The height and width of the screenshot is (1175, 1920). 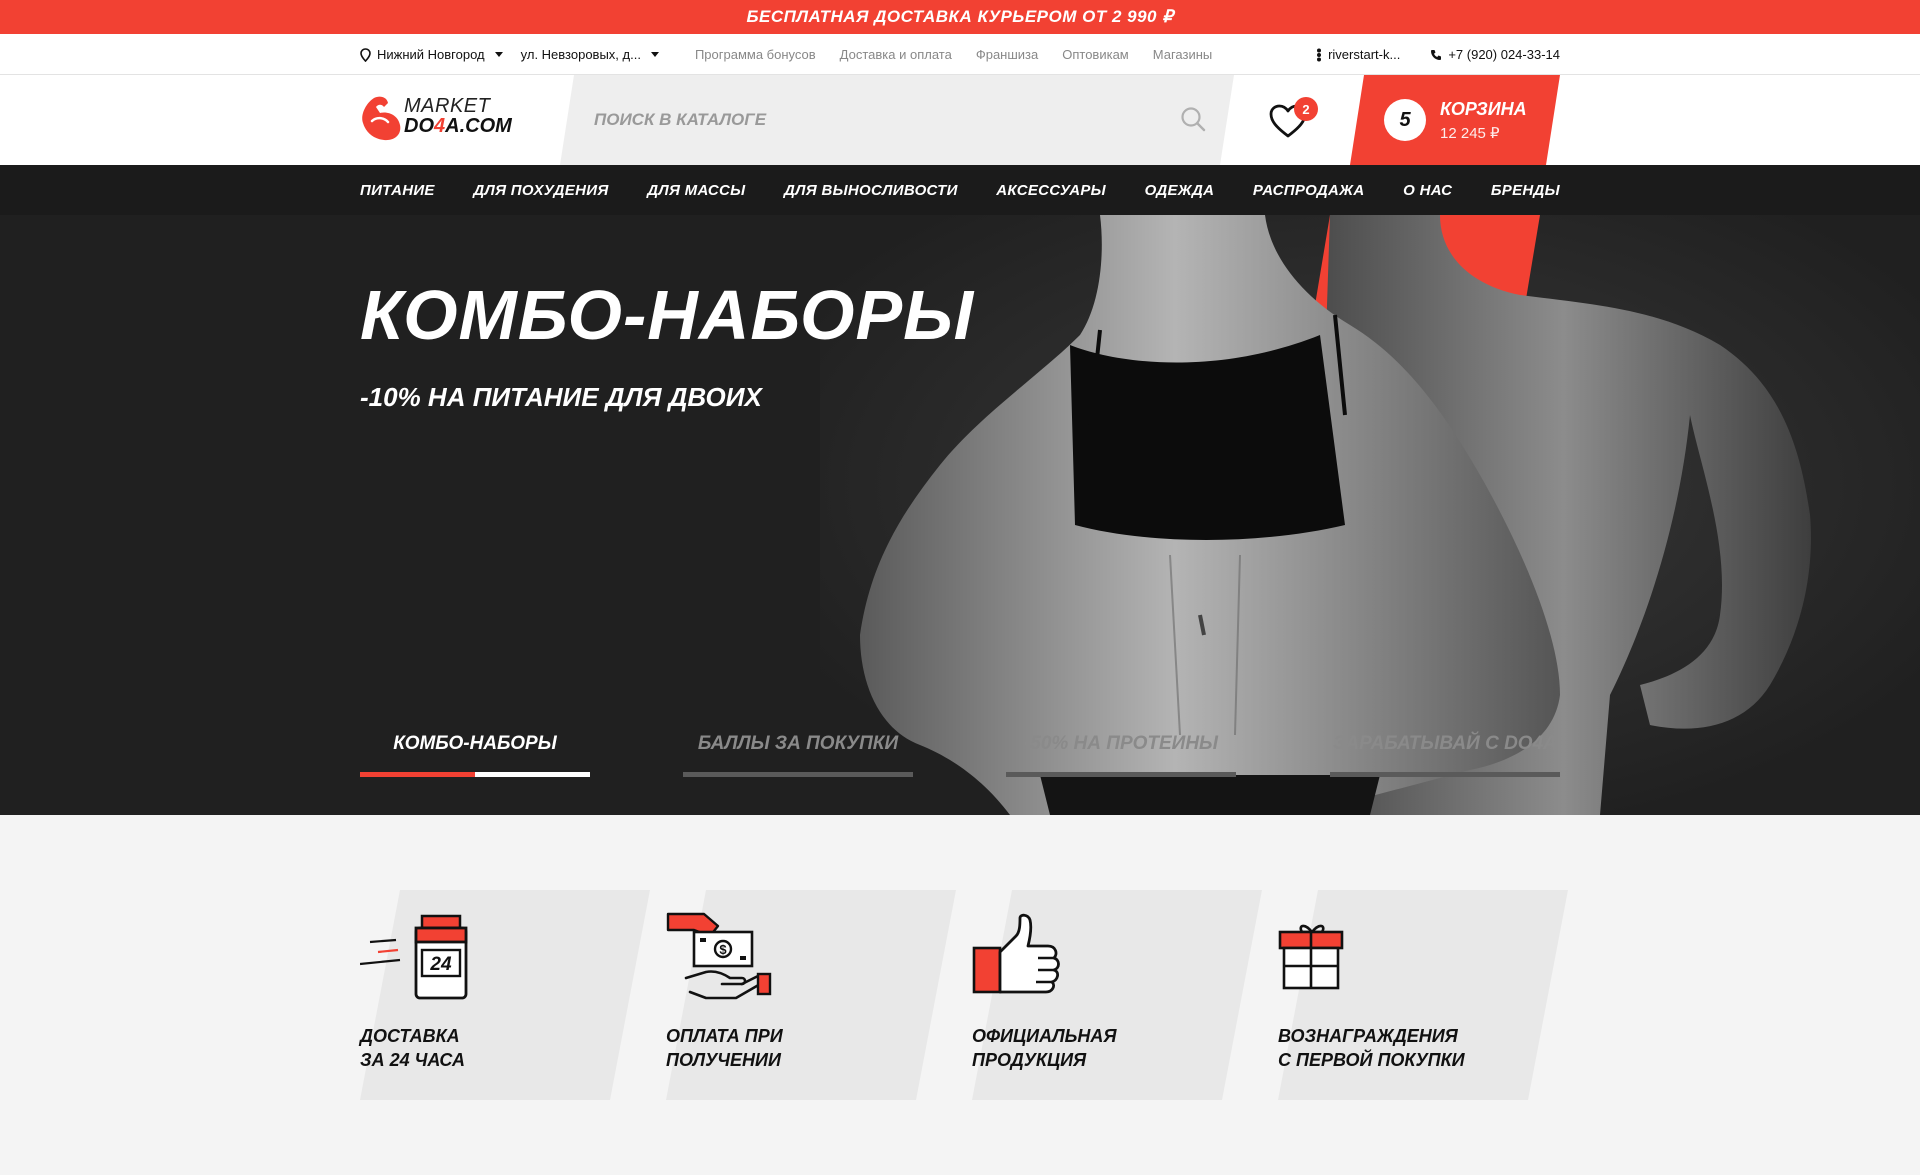 What do you see at coordinates (1306, 109) in the screenshot?
I see `favorites-count-badge: 2` at bounding box center [1306, 109].